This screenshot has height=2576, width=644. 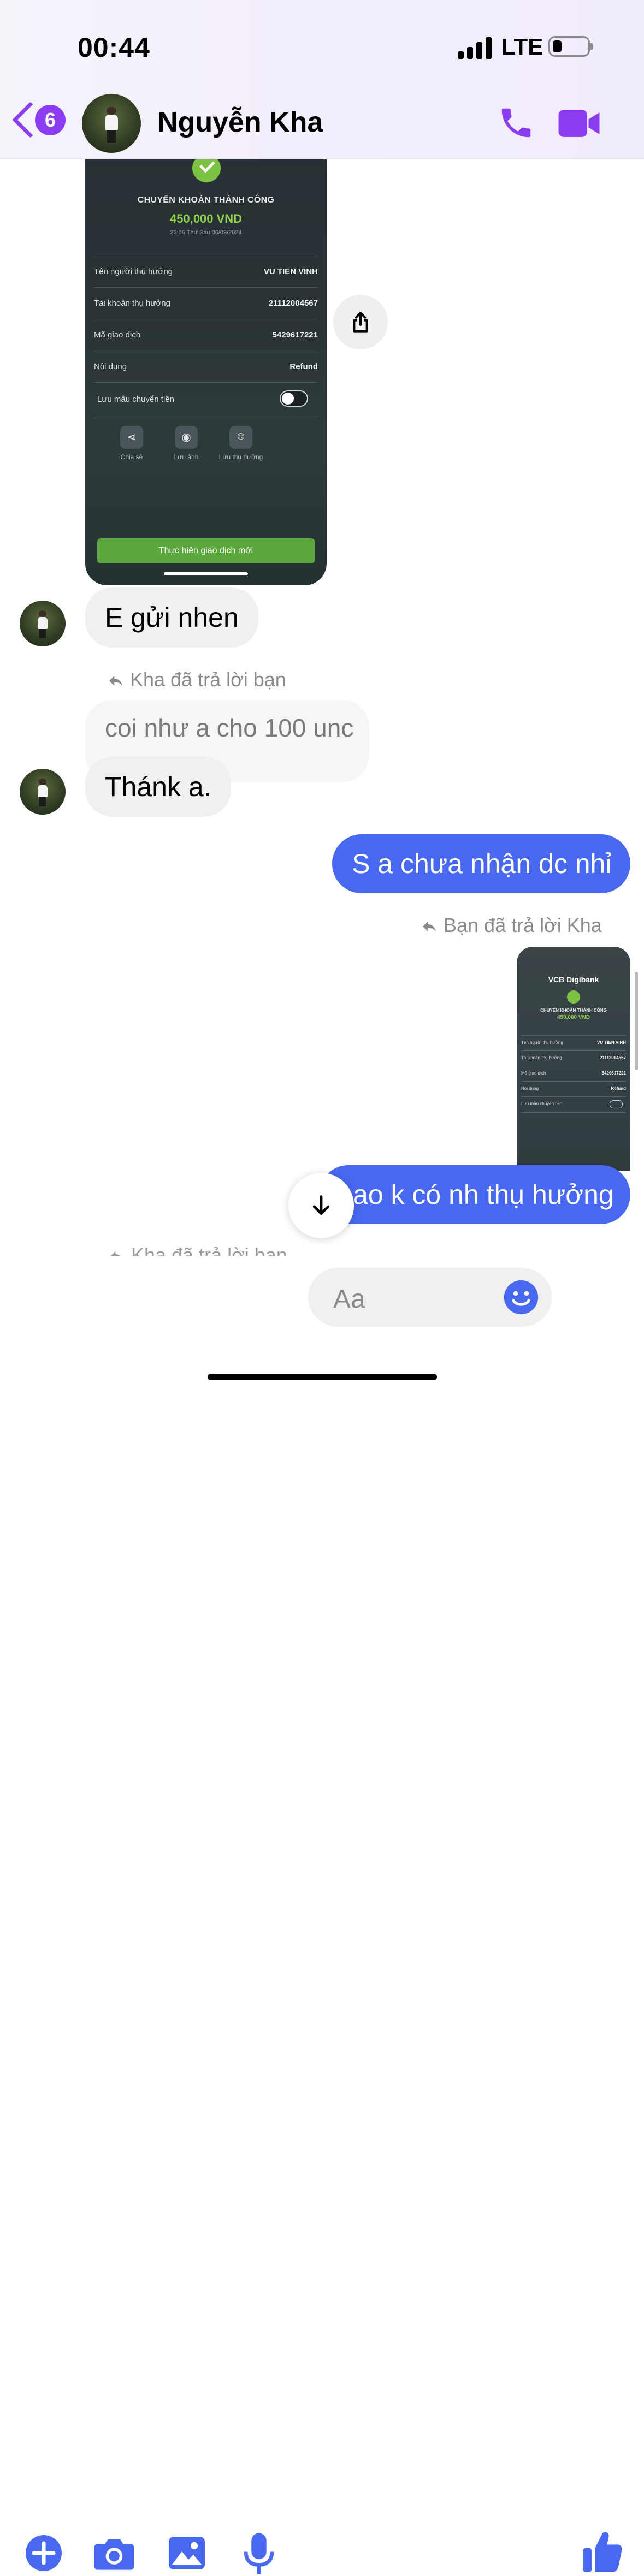 I want to click on status-time: 00:44, so click(x=114, y=47).